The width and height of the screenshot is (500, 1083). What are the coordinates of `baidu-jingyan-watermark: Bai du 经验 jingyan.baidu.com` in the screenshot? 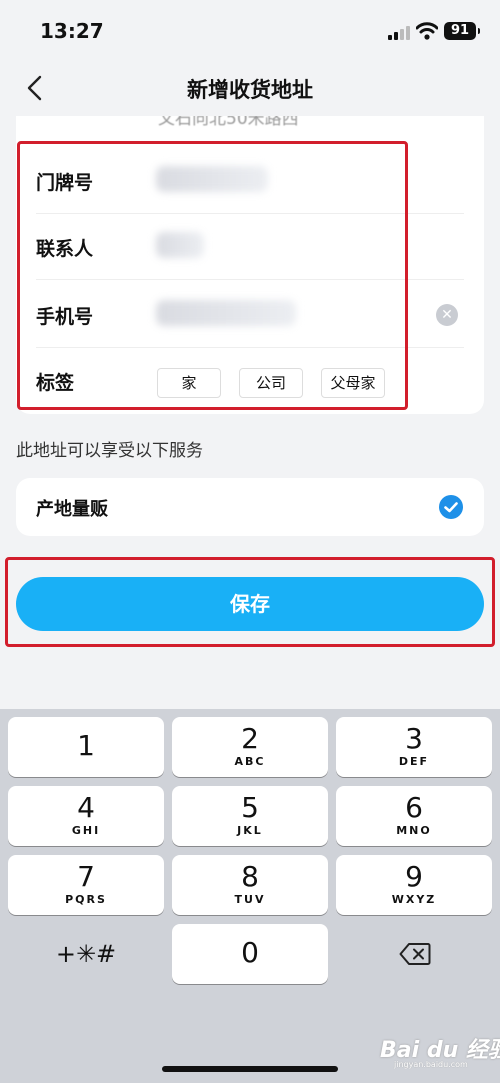 It's located at (440, 1050).